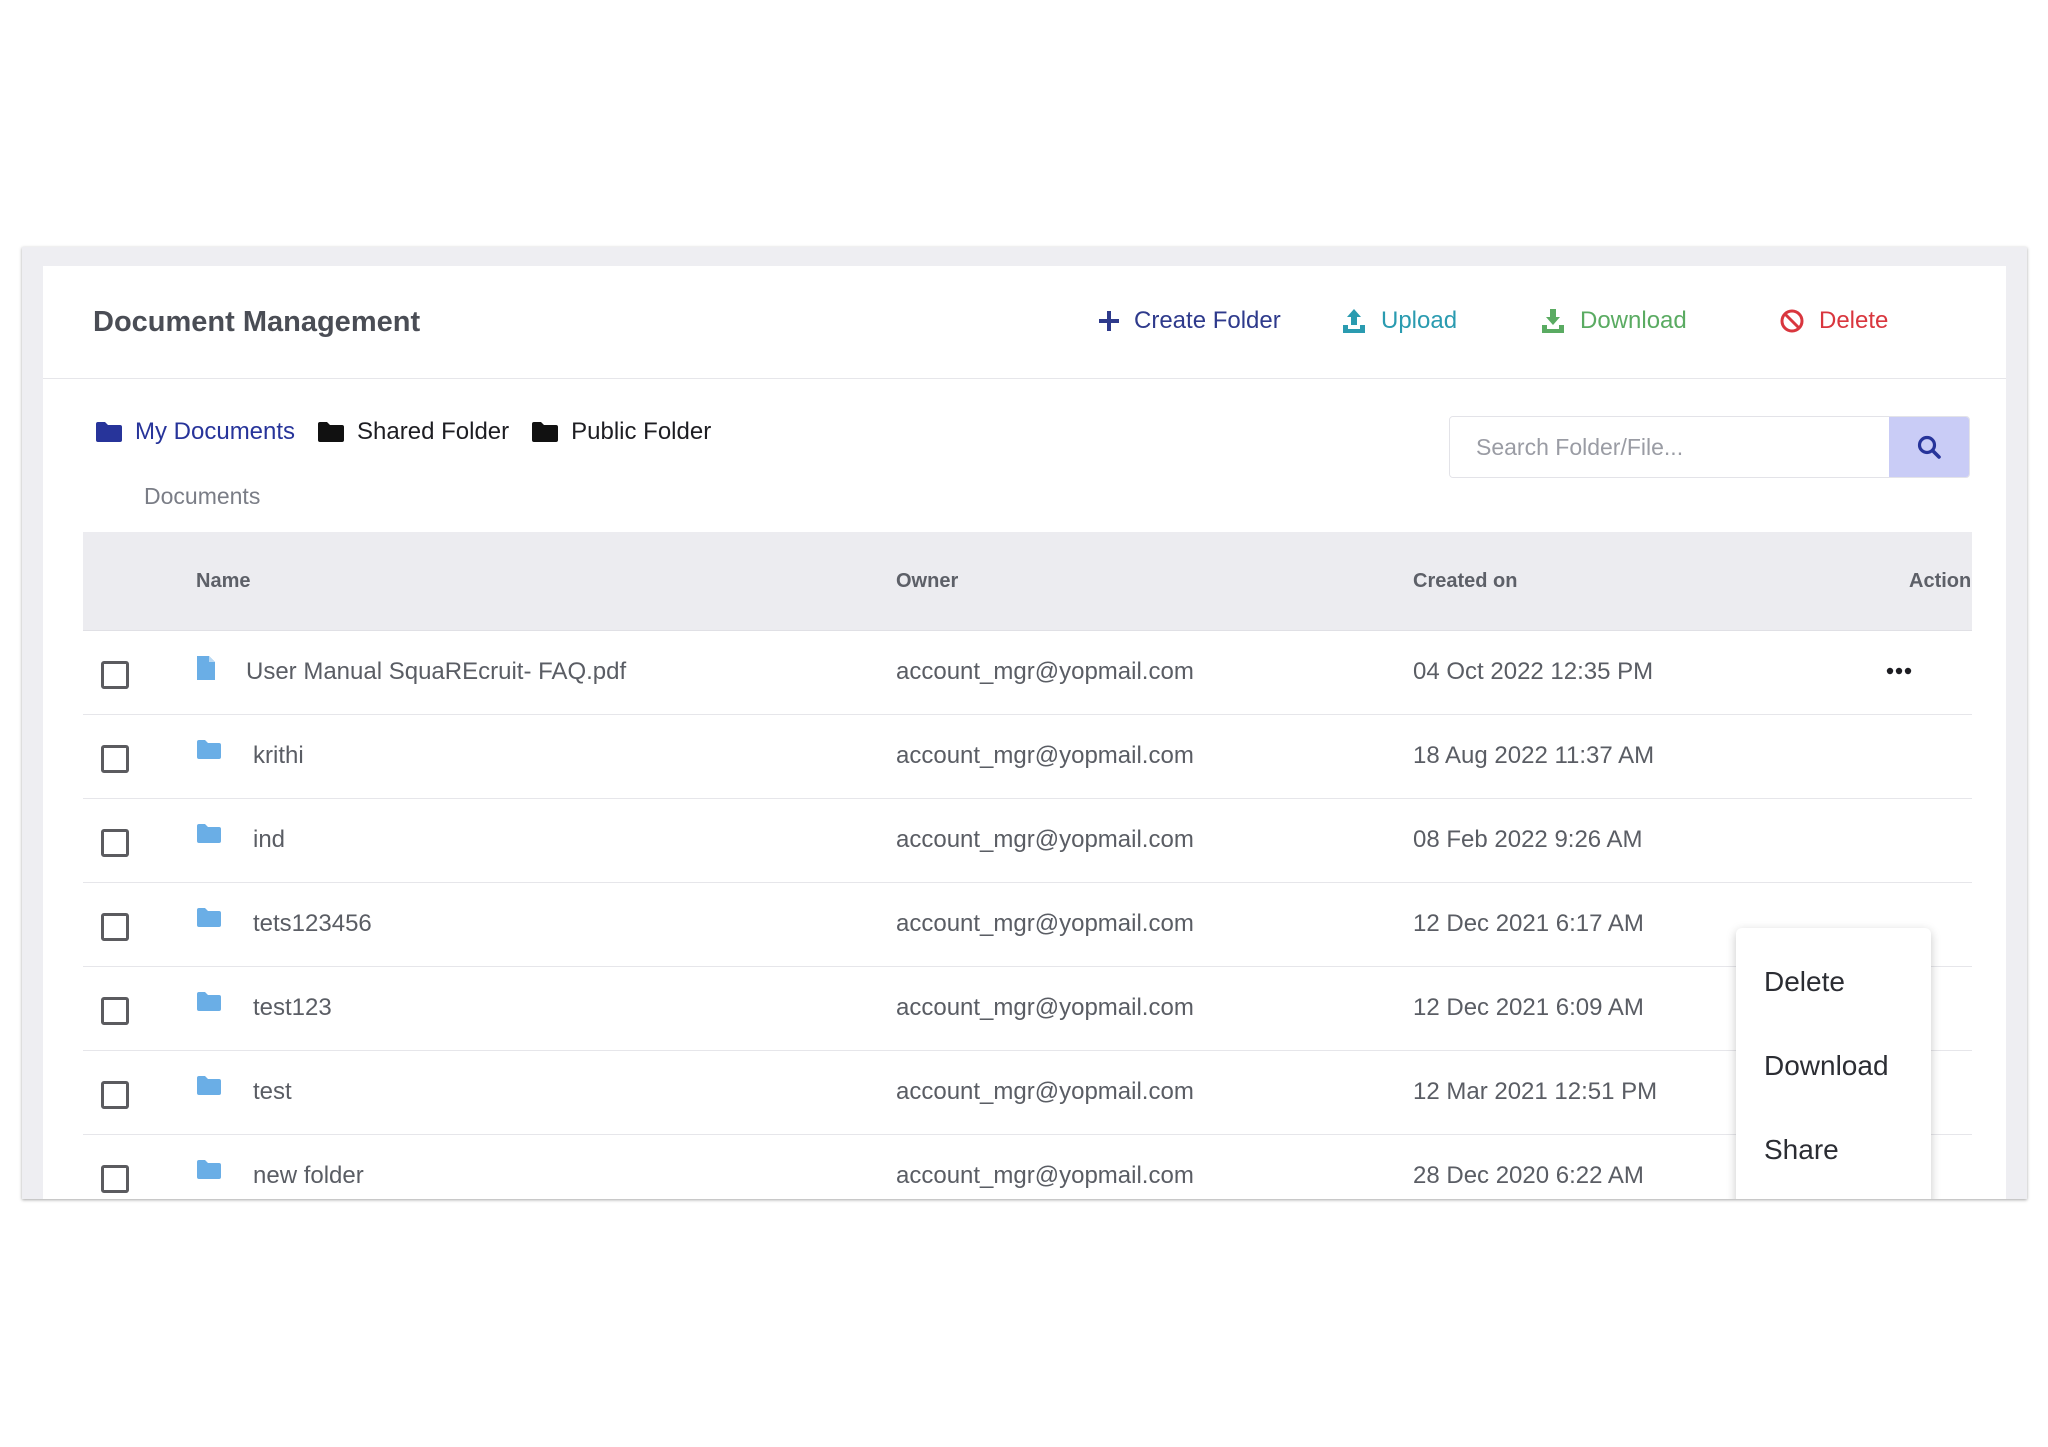 The width and height of the screenshot is (2048, 1447). What do you see at coordinates (308, 1176) in the screenshot?
I see `row-name: new folder` at bounding box center [308, 1176].